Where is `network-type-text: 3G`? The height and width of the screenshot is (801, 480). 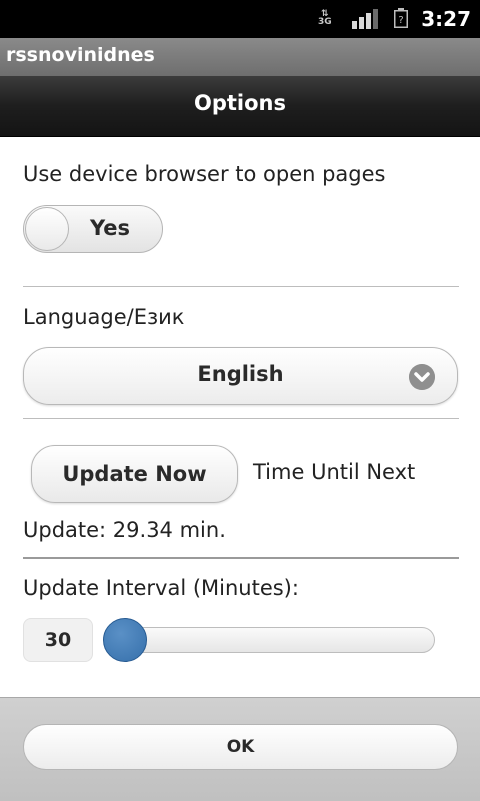
network-type-text: 3G is located at coordinates (325, 22).